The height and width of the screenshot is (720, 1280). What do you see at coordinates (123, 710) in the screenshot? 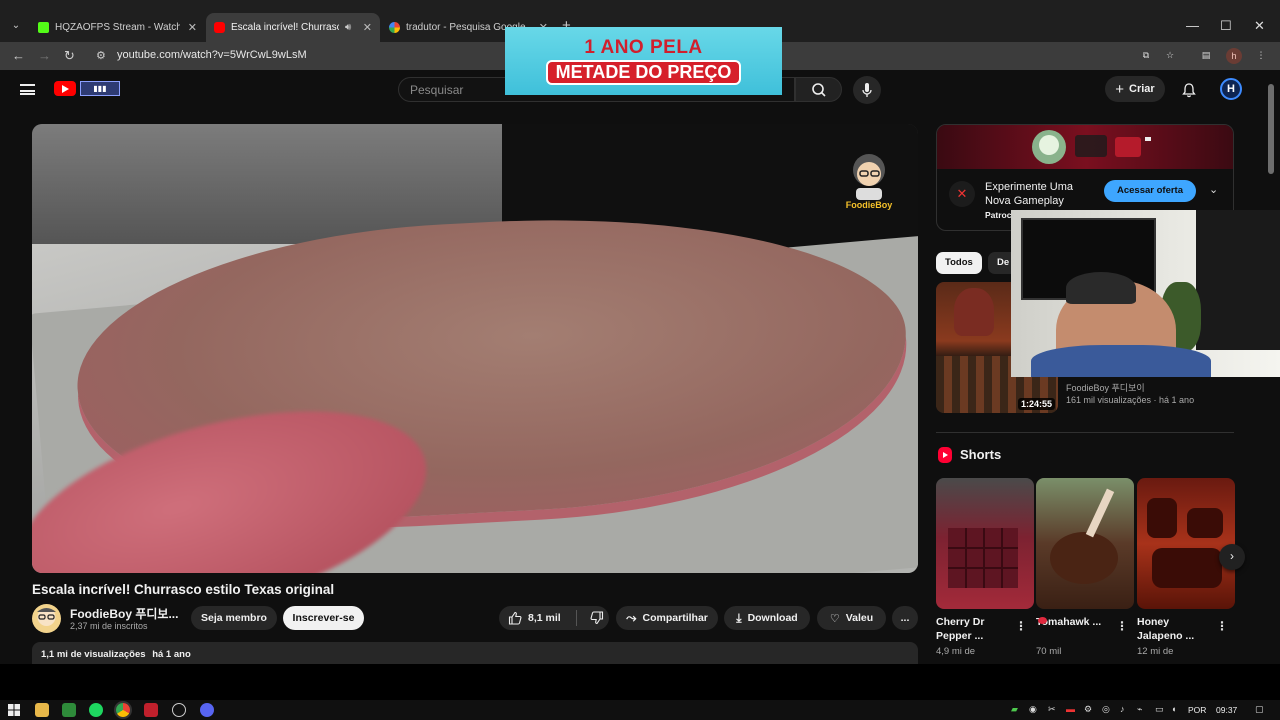
I see `chrome-icon` at bounding box center [123, 710].